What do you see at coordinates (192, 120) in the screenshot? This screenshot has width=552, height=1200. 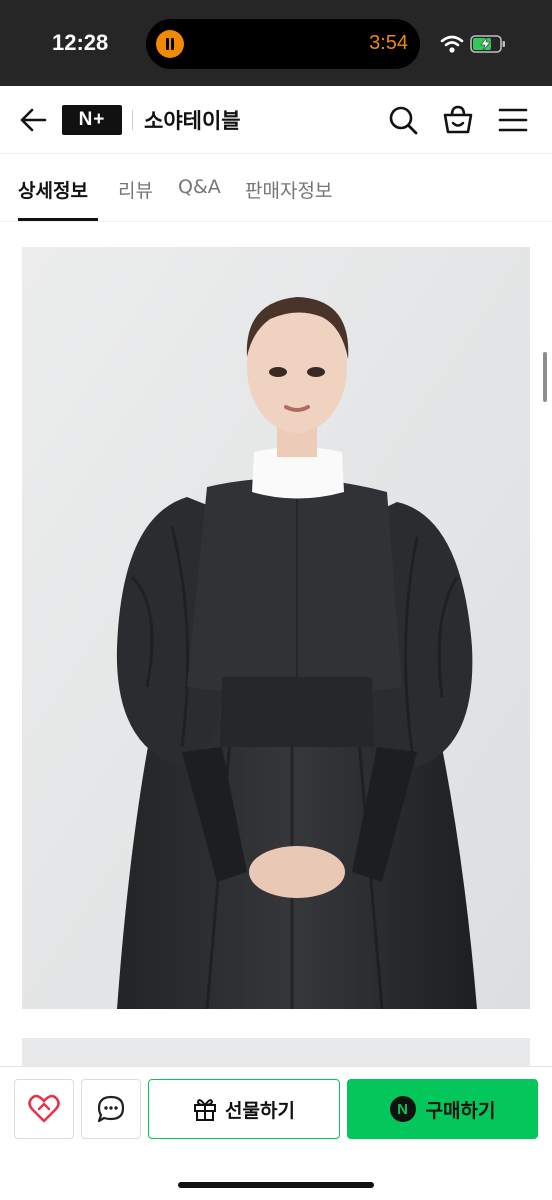 I see `store-name: 소야테이블` at bounding box center [192, 120].